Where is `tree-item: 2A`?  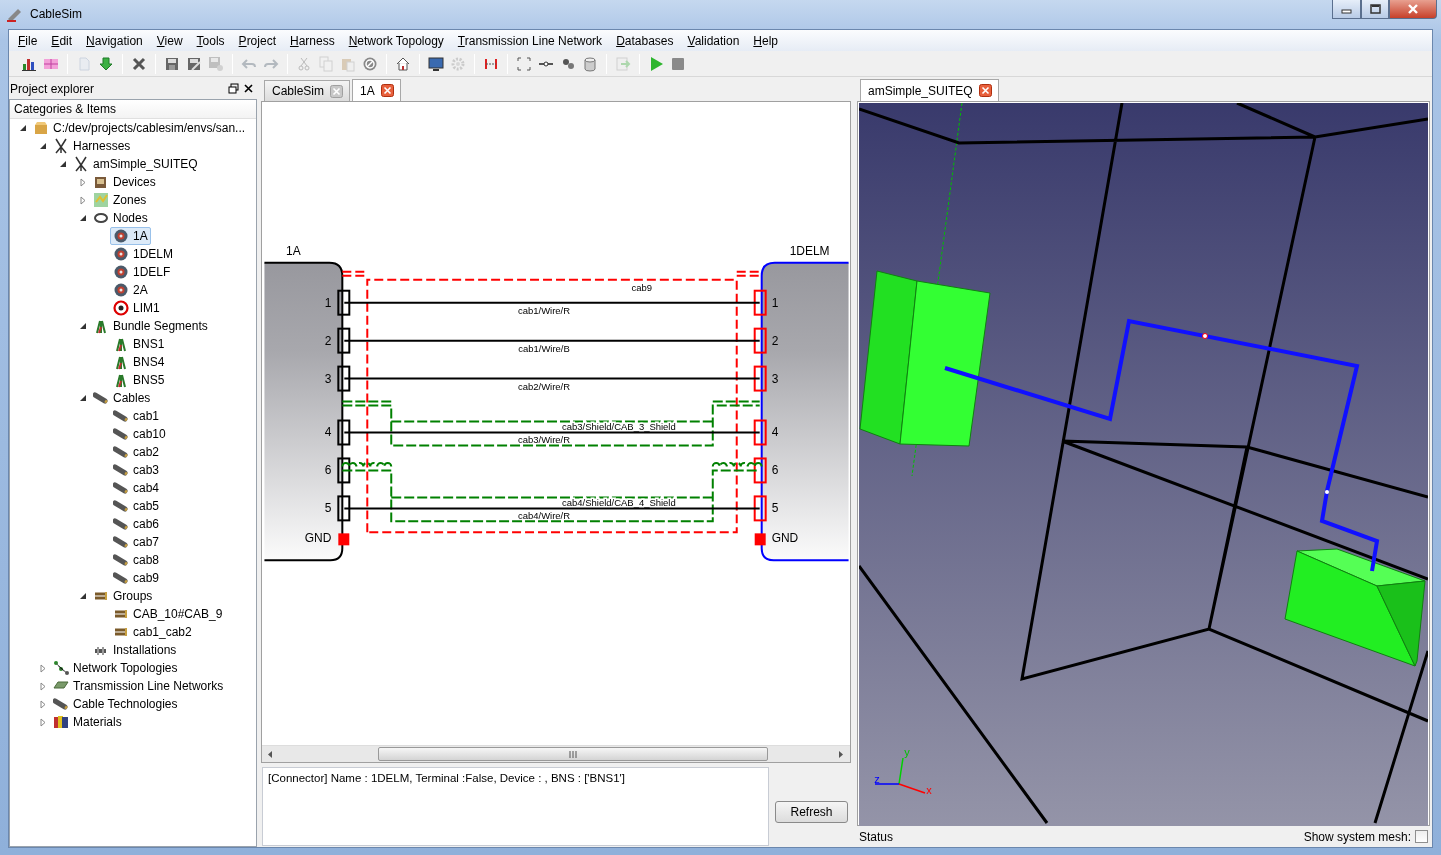
tree-item: 2A is located at coordinates (140, 290).